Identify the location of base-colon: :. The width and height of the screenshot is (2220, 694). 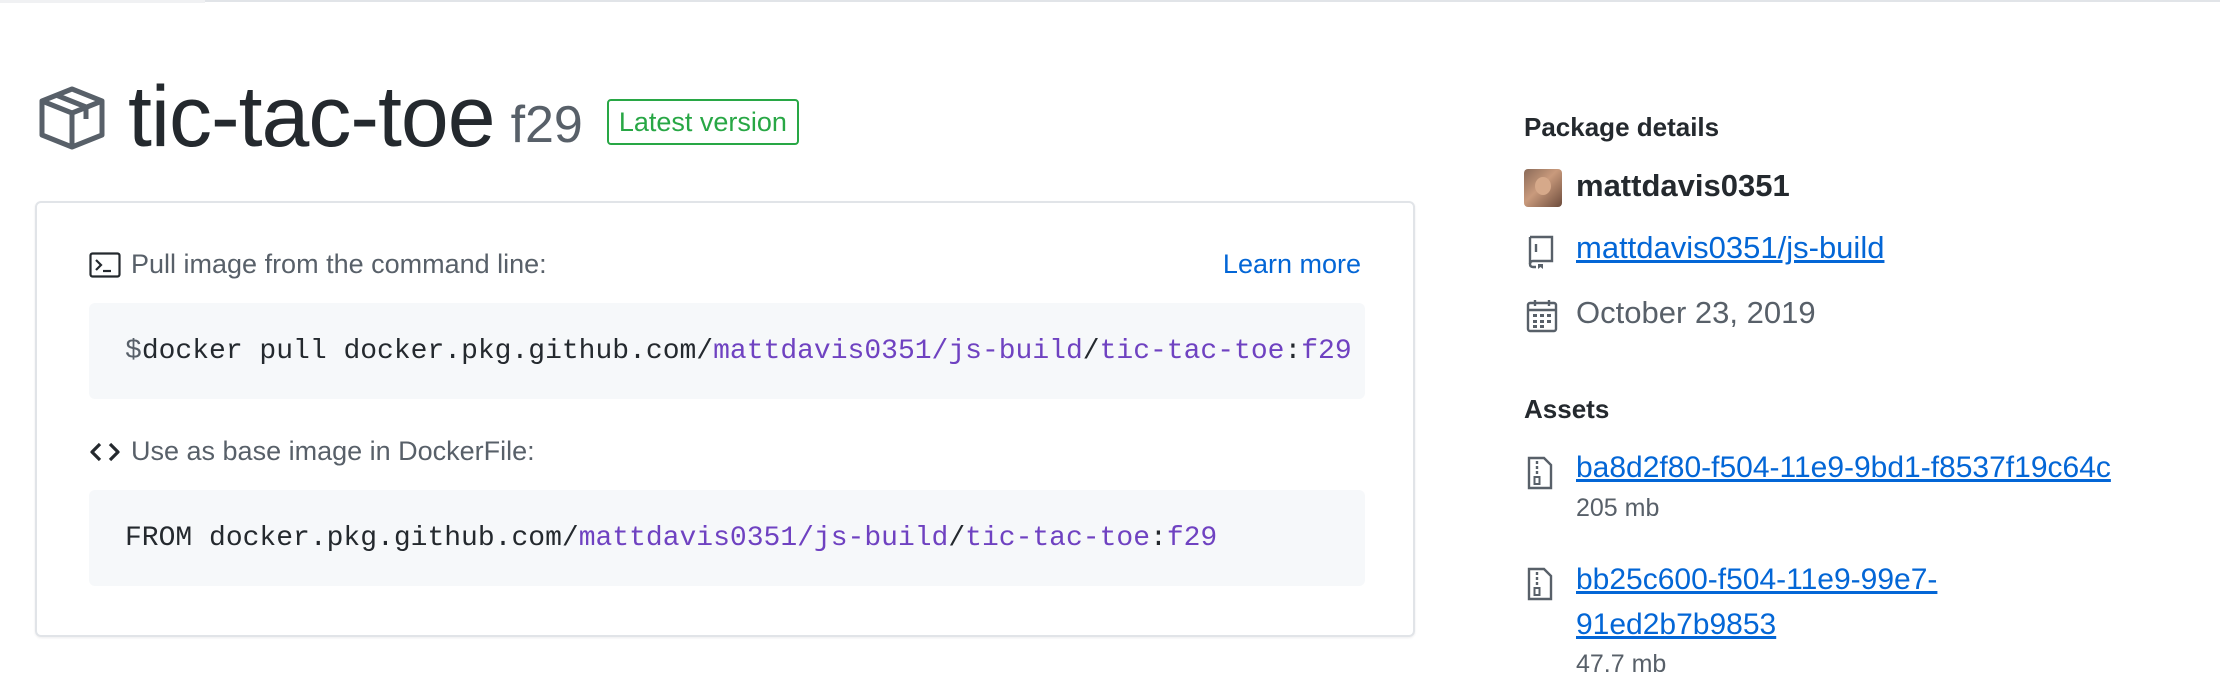
(1158, 538).